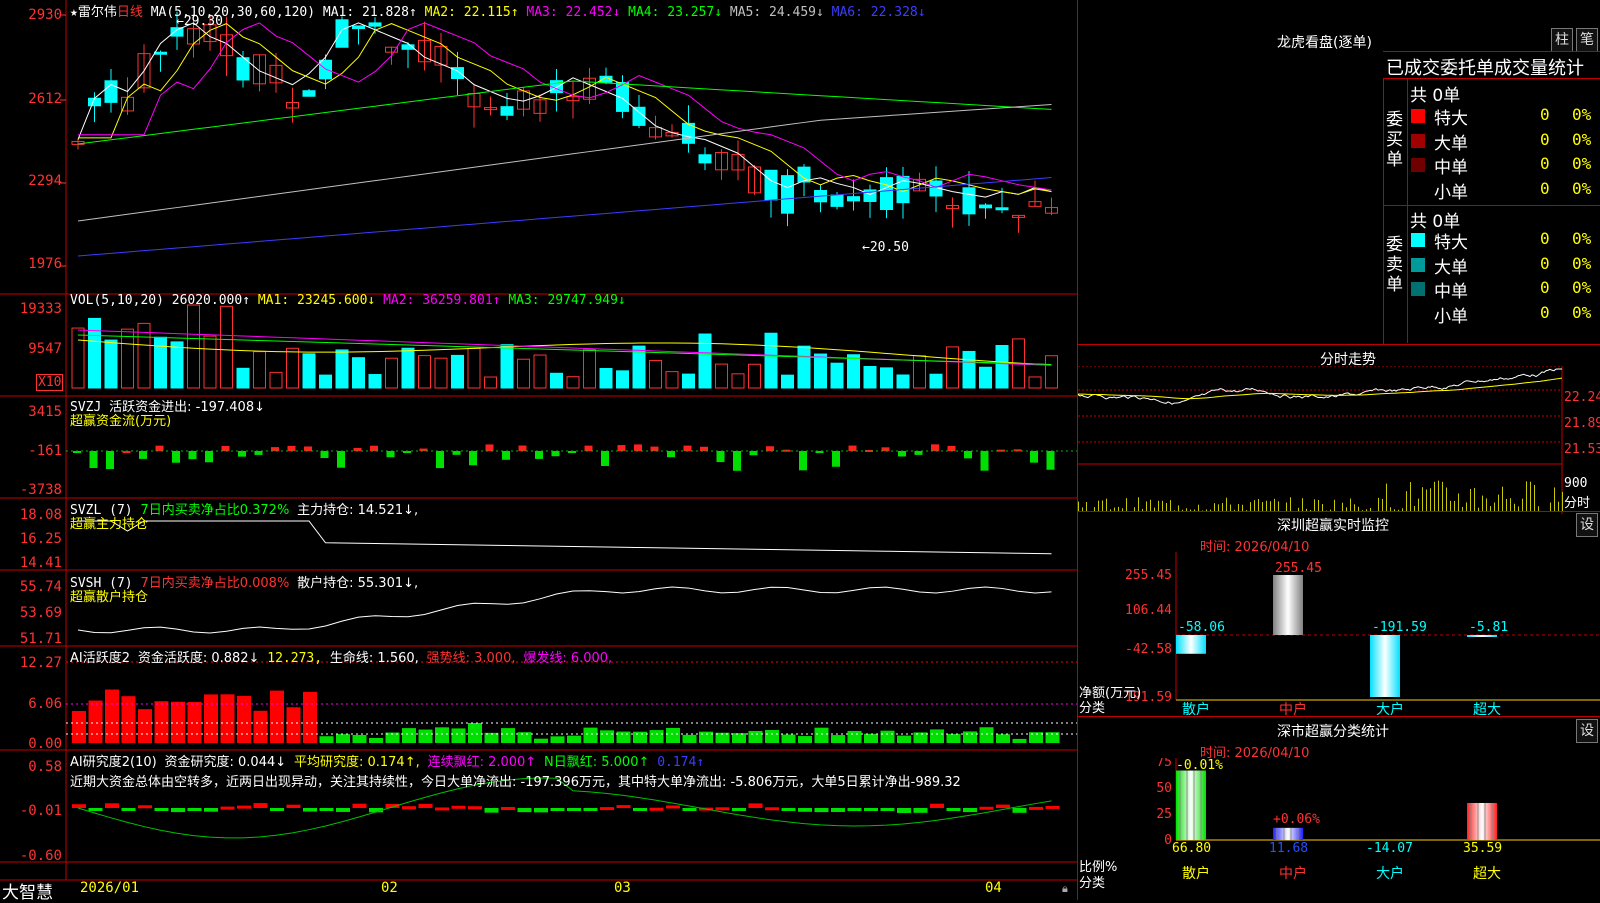 This screenshot has width=1600, height=903. I want to click on bar-mode-button: 柱, so click(1562, 40).